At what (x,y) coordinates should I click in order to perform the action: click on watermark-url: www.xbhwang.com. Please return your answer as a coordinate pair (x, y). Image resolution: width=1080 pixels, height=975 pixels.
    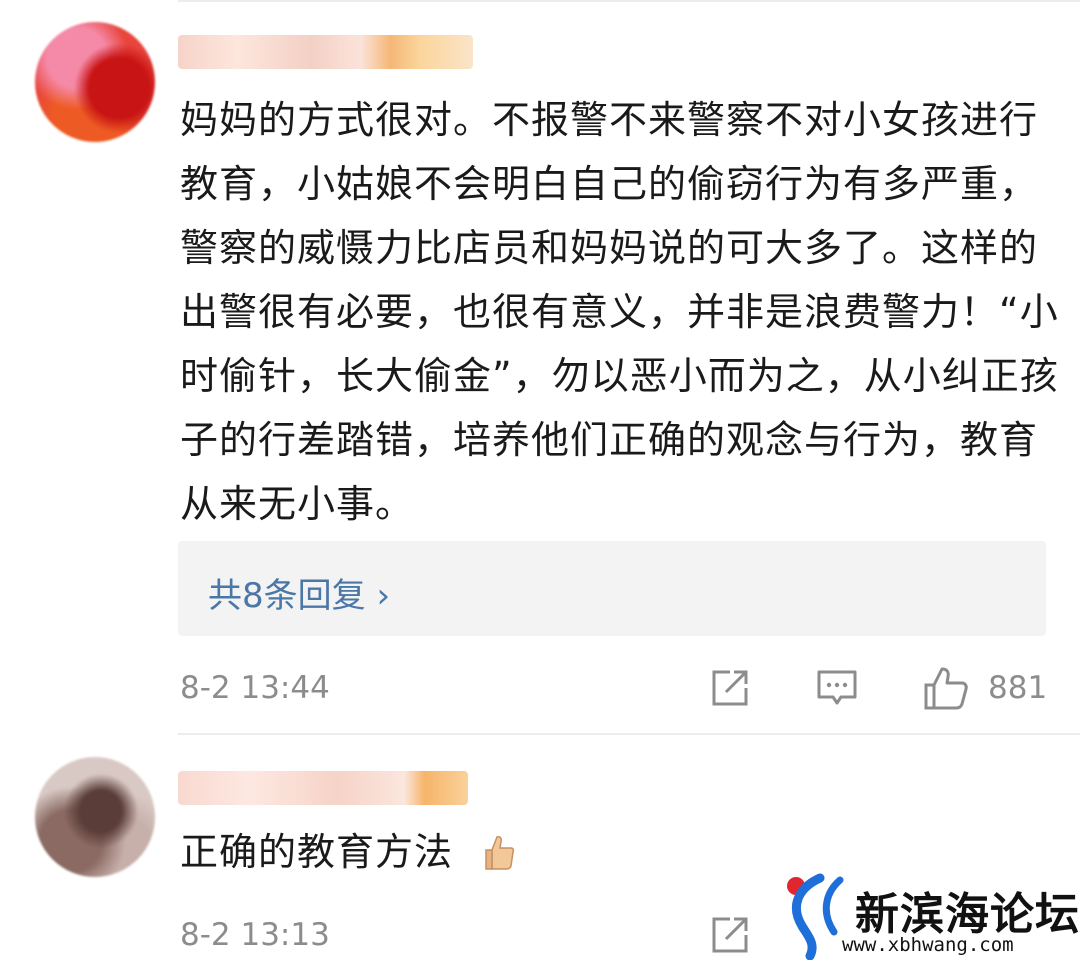
    Looking at the image, I should click on (928, 945).